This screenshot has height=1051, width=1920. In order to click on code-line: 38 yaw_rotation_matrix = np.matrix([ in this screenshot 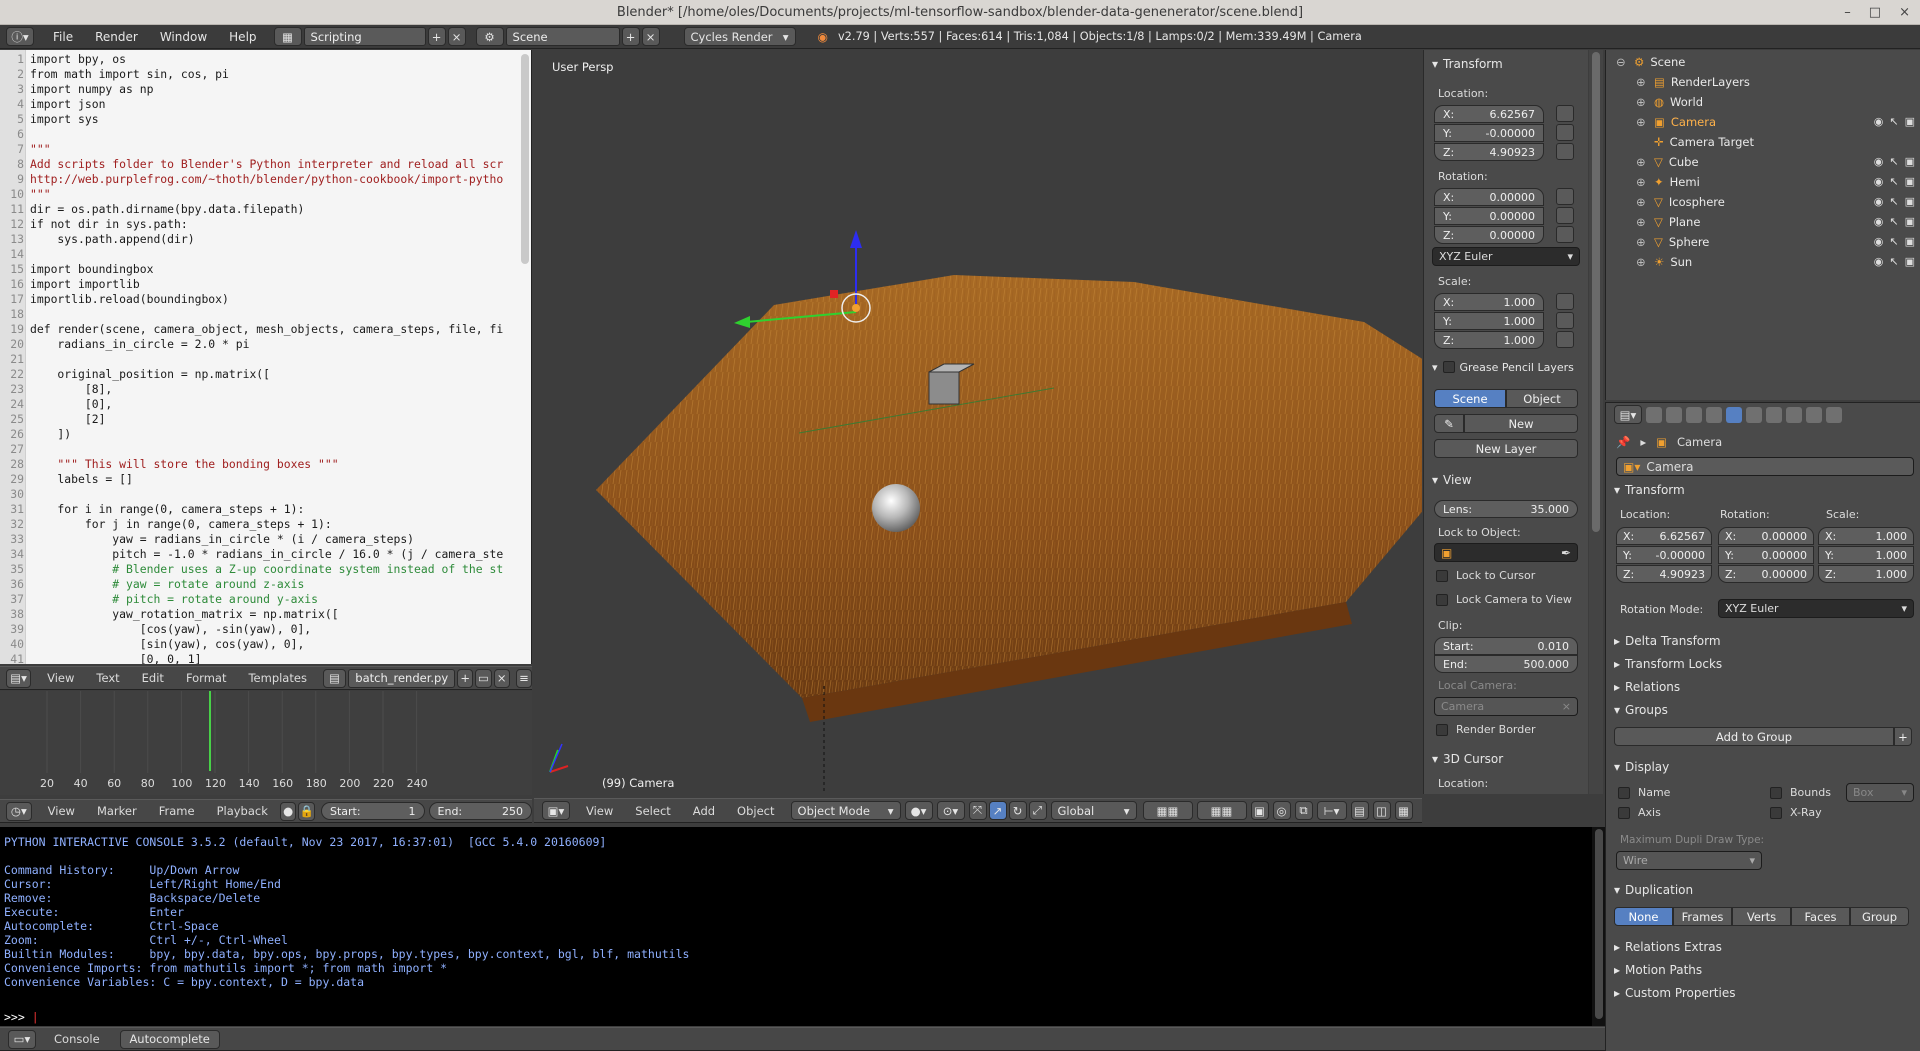, I will do `click(262, 614)`.